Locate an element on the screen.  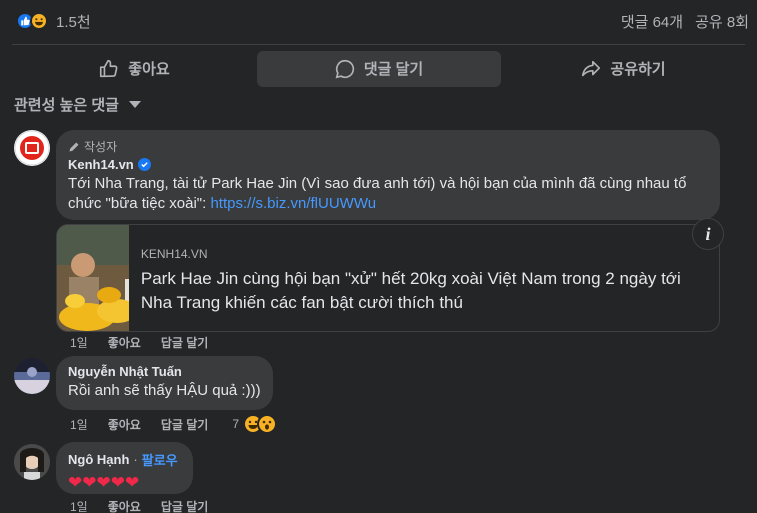
reaction-stats: 1.5천 댓글 64개 공유 8회 is located at coordinates (382, 21).